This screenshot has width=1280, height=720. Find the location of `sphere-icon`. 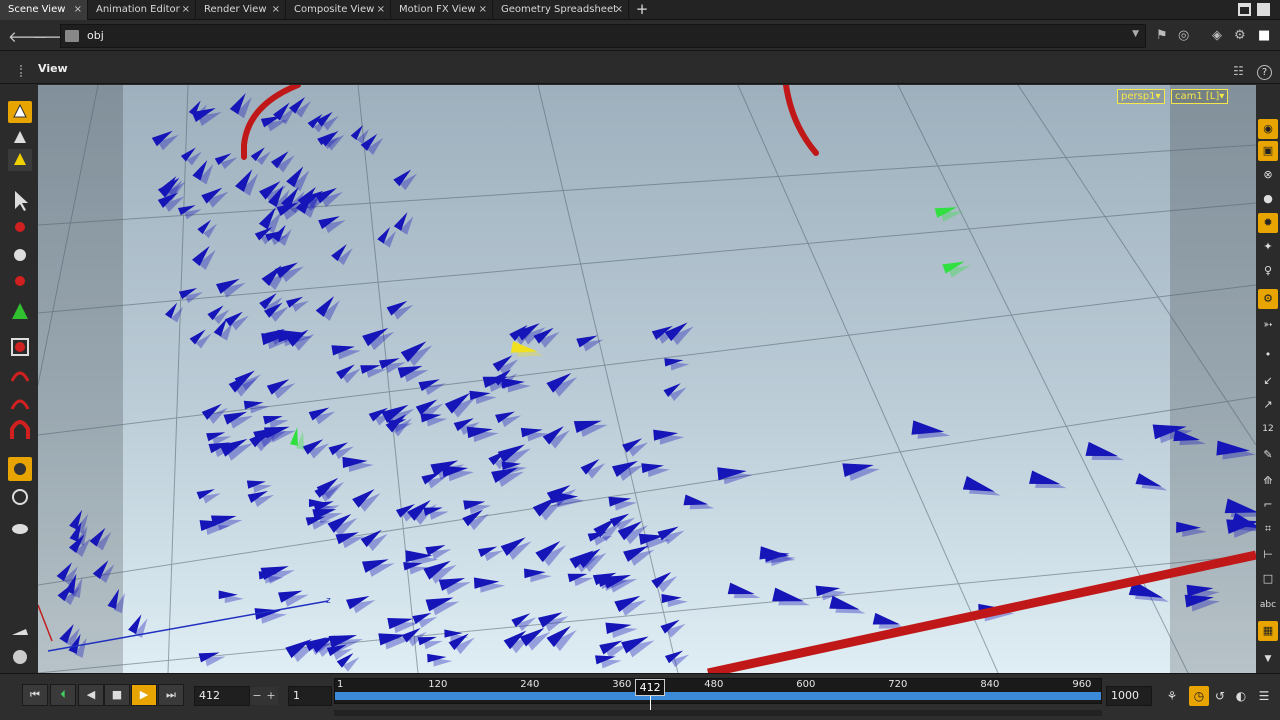

sphere-icon is located at coordinates (20, 657).